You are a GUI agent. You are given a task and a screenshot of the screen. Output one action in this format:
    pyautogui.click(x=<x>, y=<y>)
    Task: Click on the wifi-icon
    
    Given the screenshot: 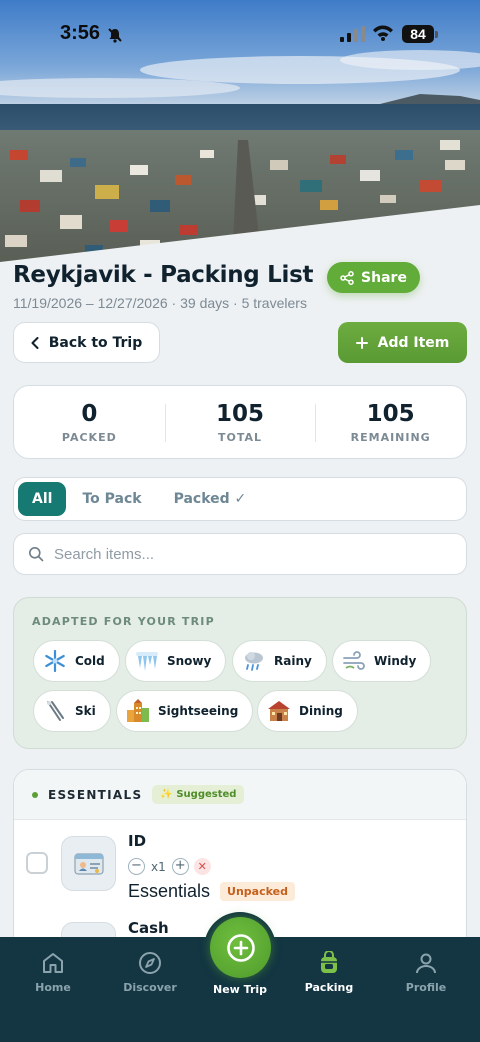 What is the action you would take?
    pyautogui.click(x=383, y=33)
    